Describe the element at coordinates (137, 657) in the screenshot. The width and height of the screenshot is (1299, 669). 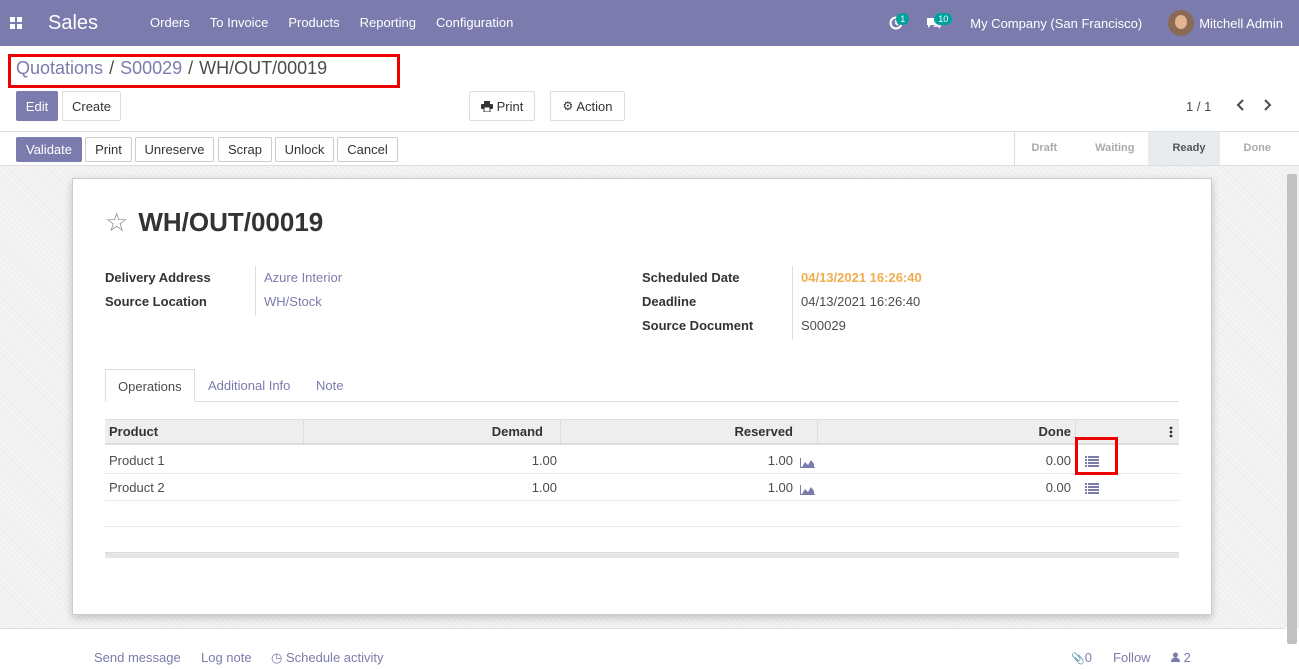
I see `send-message-button: Send message` at that location.